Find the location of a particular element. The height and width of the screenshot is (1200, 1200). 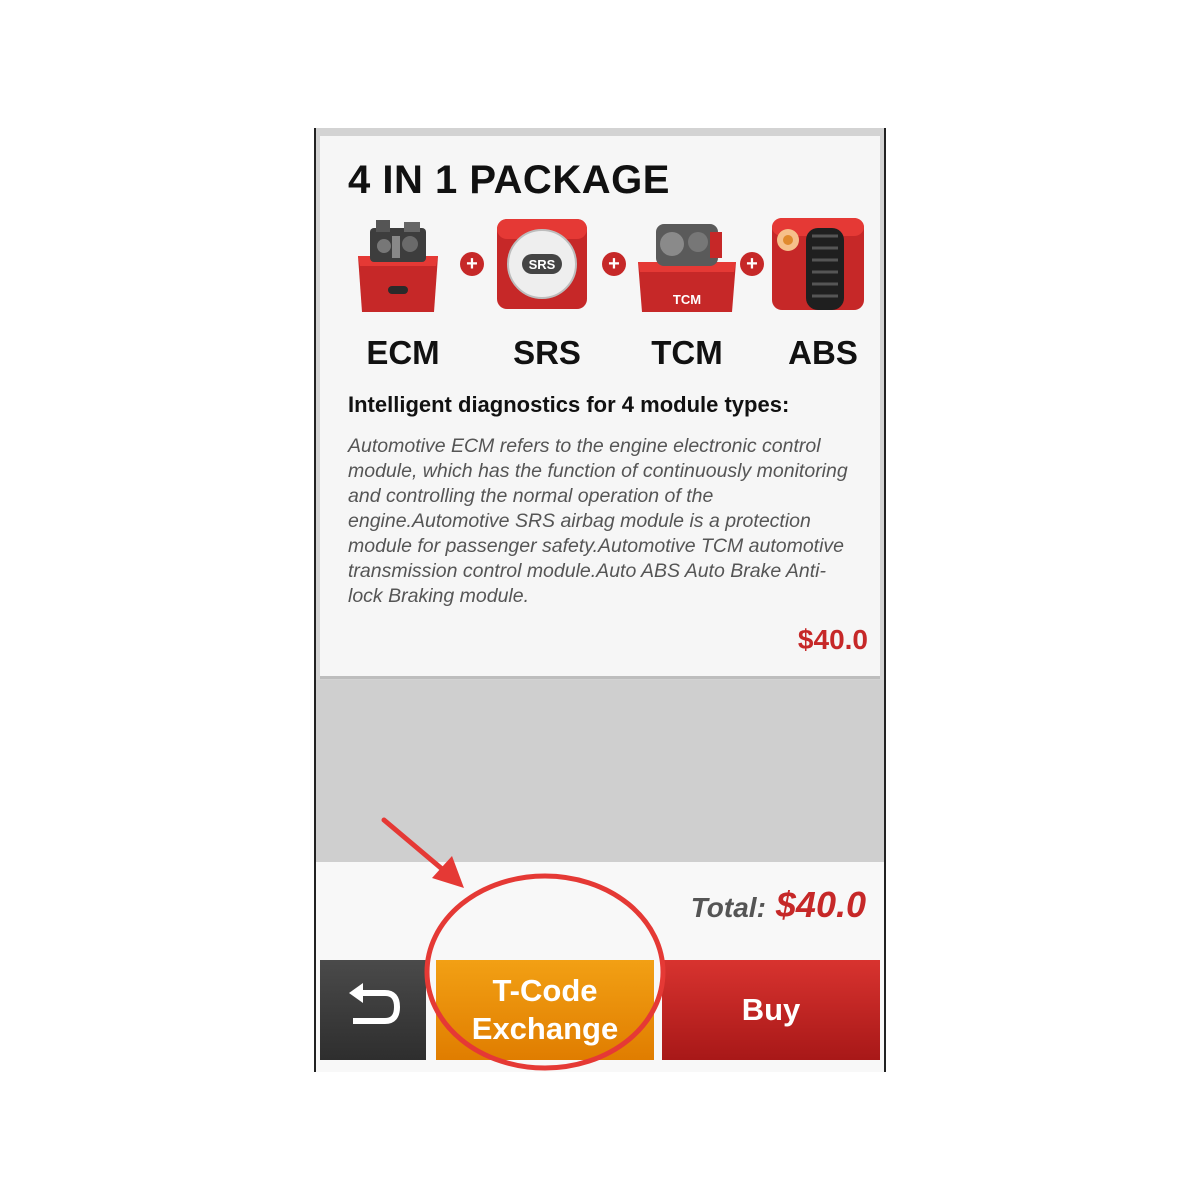

airbag-icon: SRS is located at coordinates (542, 264).